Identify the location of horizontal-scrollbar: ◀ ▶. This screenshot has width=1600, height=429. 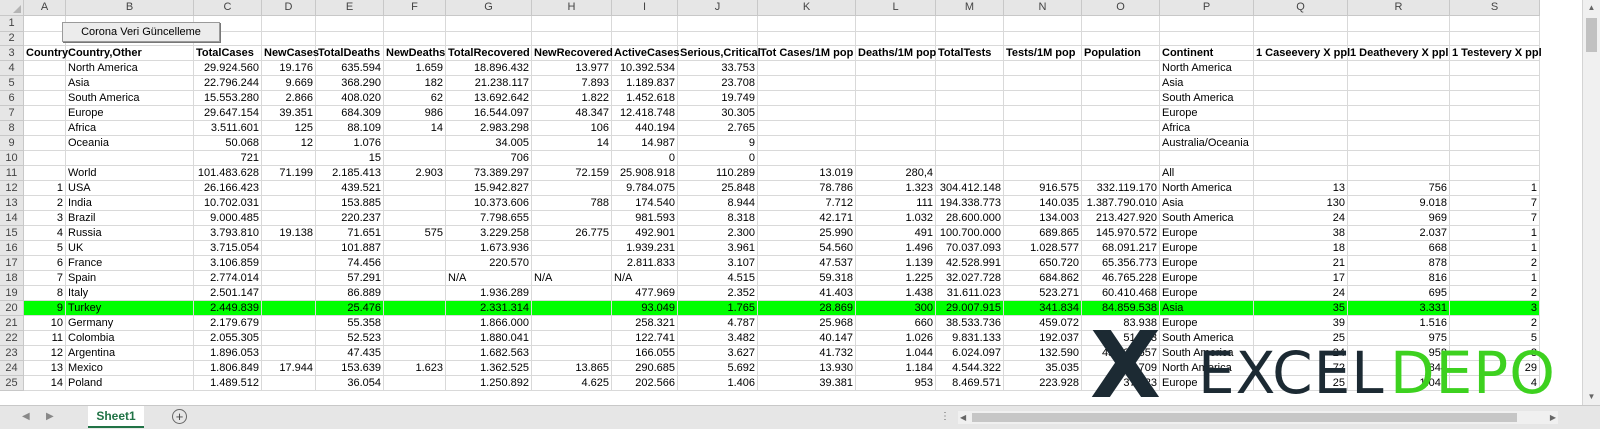
(1258, 417).